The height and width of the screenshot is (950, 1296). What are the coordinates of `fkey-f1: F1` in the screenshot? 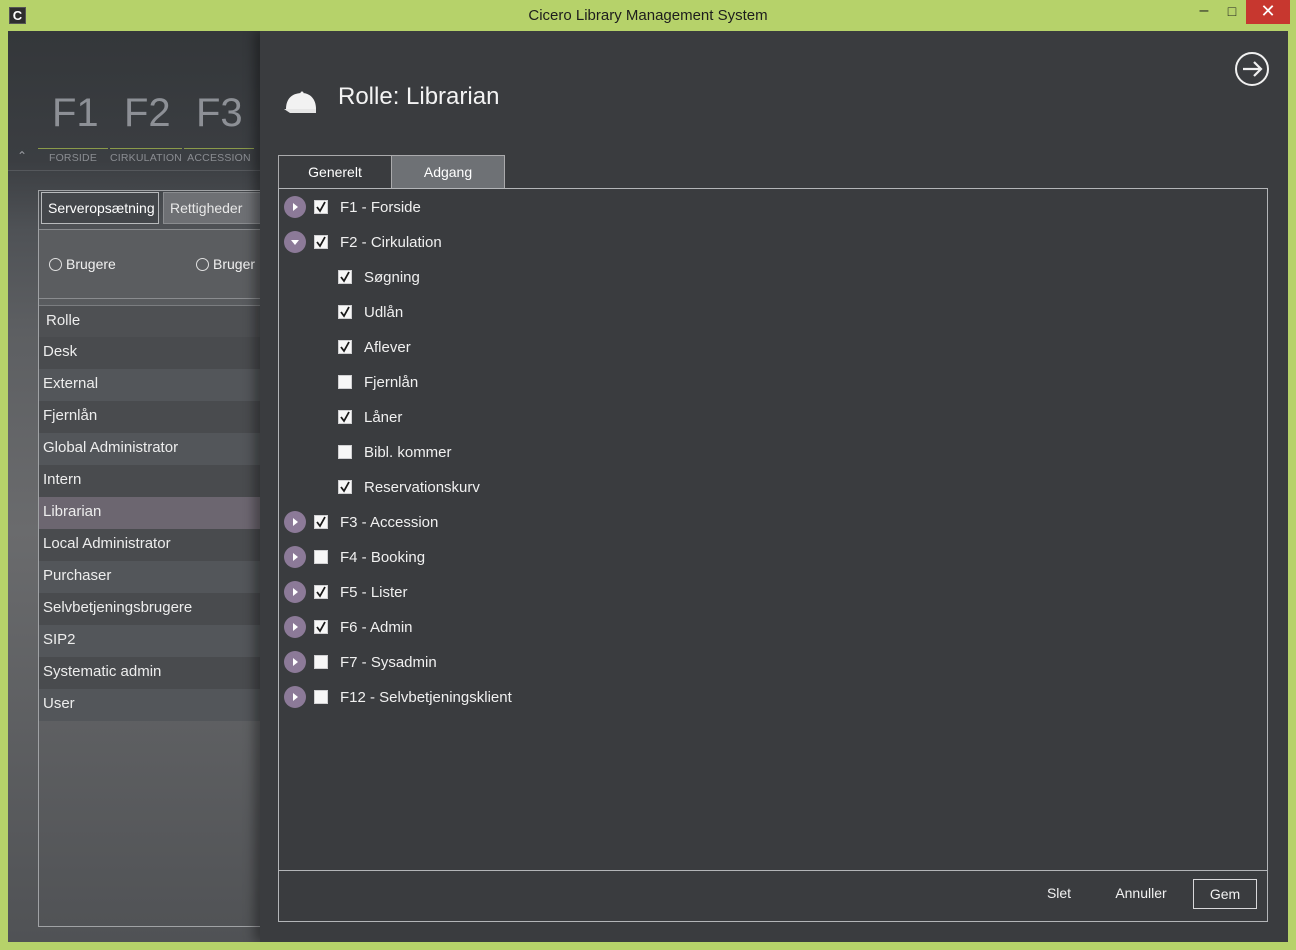 It's located at (75, 113).